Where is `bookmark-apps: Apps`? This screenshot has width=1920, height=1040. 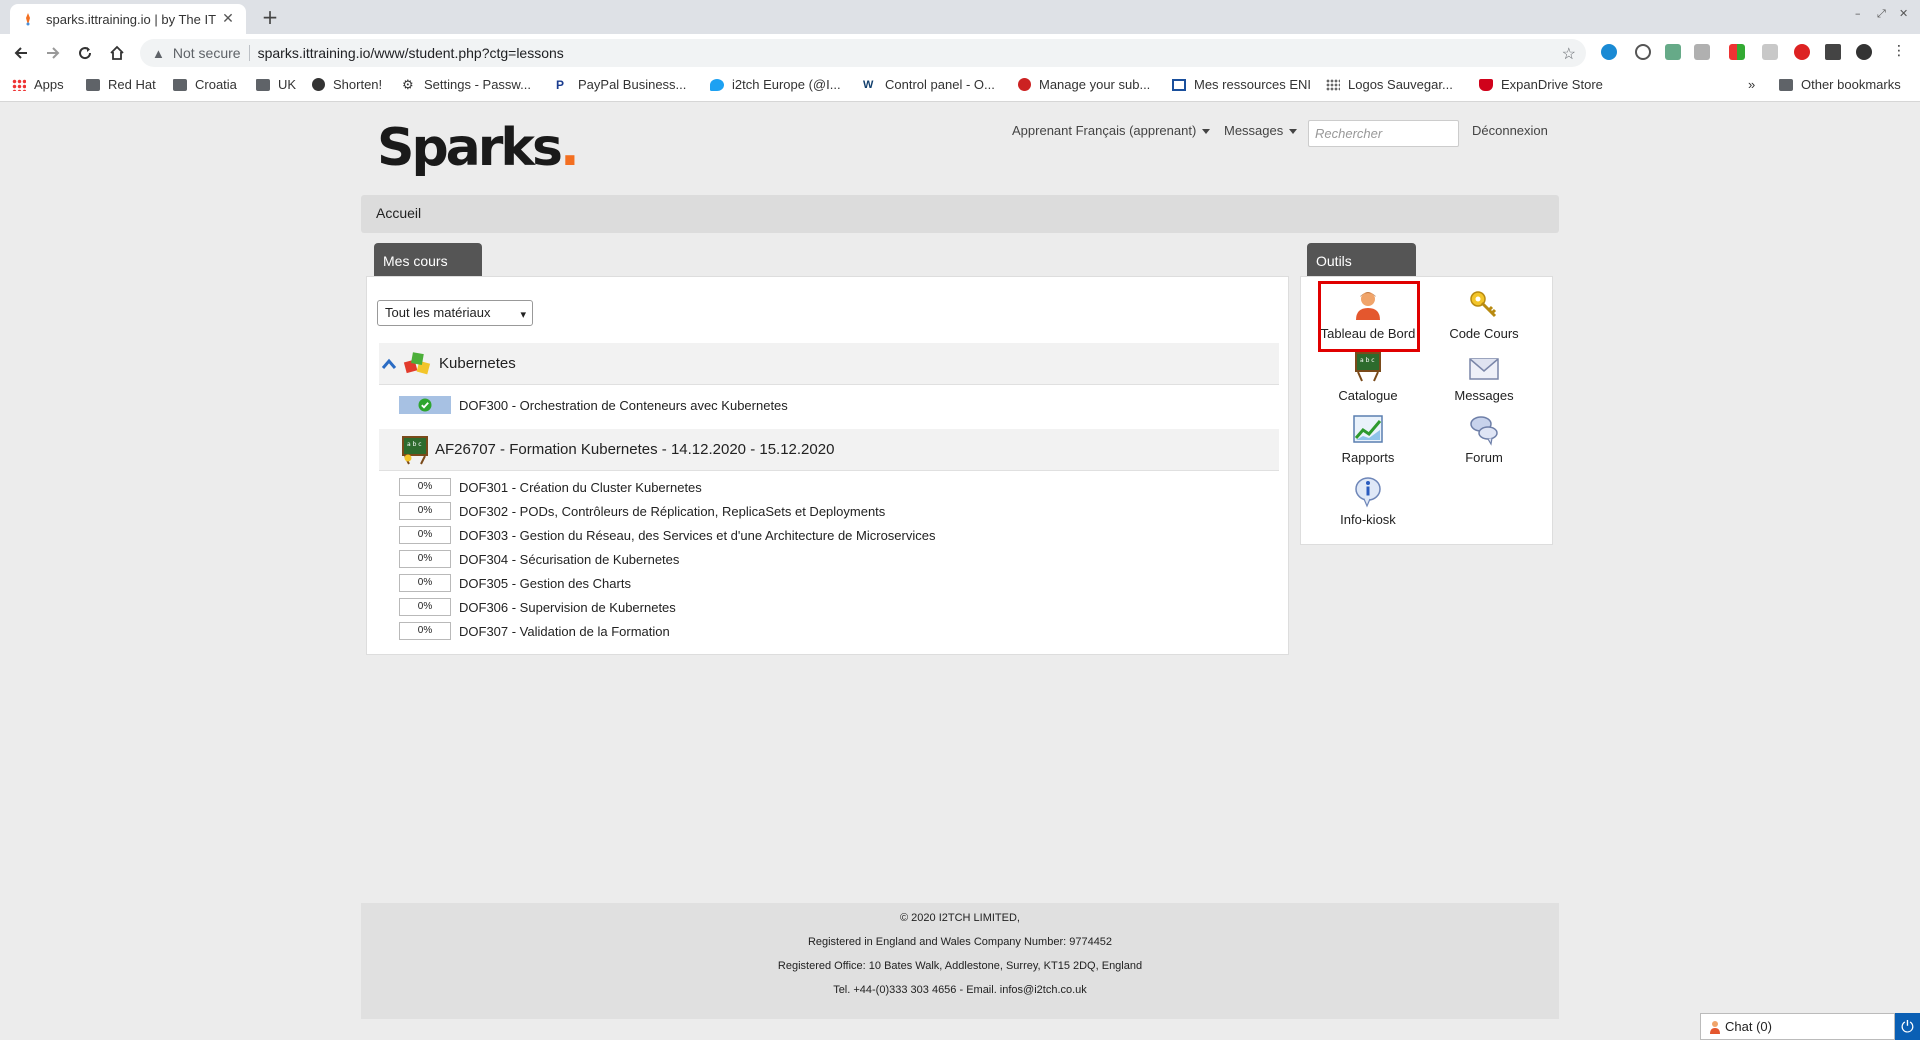
bookmark-apps: Apps is located at coordinates (38, 84).